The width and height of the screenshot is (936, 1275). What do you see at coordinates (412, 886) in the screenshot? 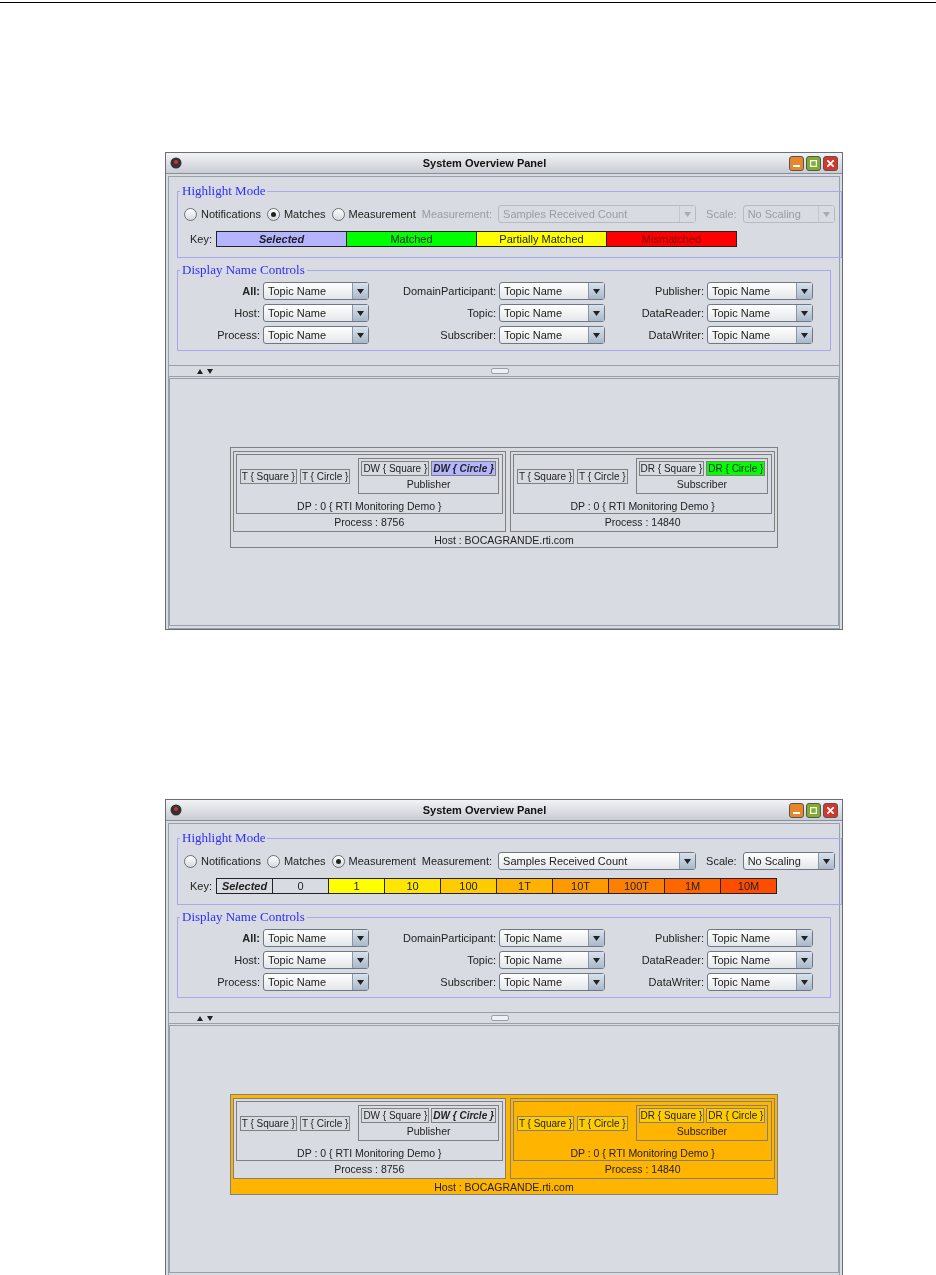
I see `legend-swatch: 10` at bounding box center [412, 886].